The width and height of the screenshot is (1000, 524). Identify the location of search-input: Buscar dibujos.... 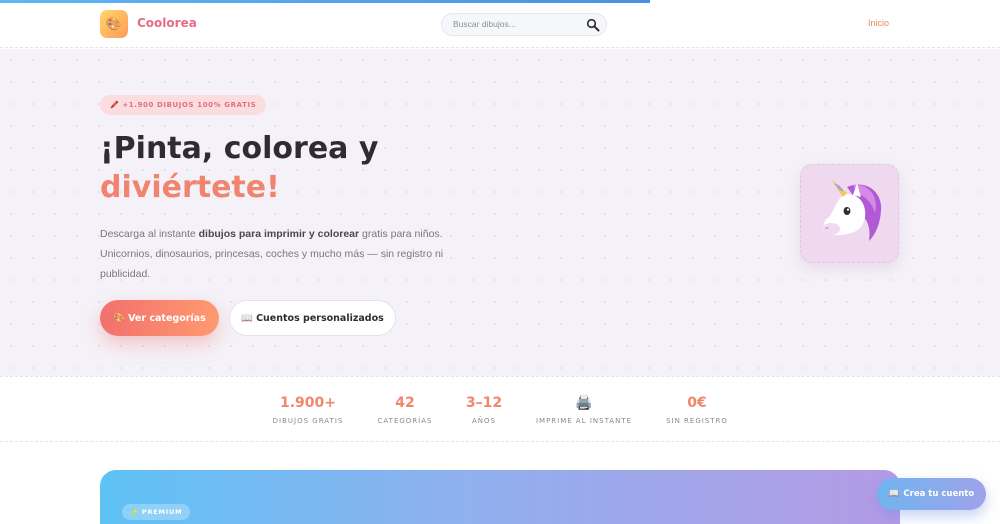
(524, 24).